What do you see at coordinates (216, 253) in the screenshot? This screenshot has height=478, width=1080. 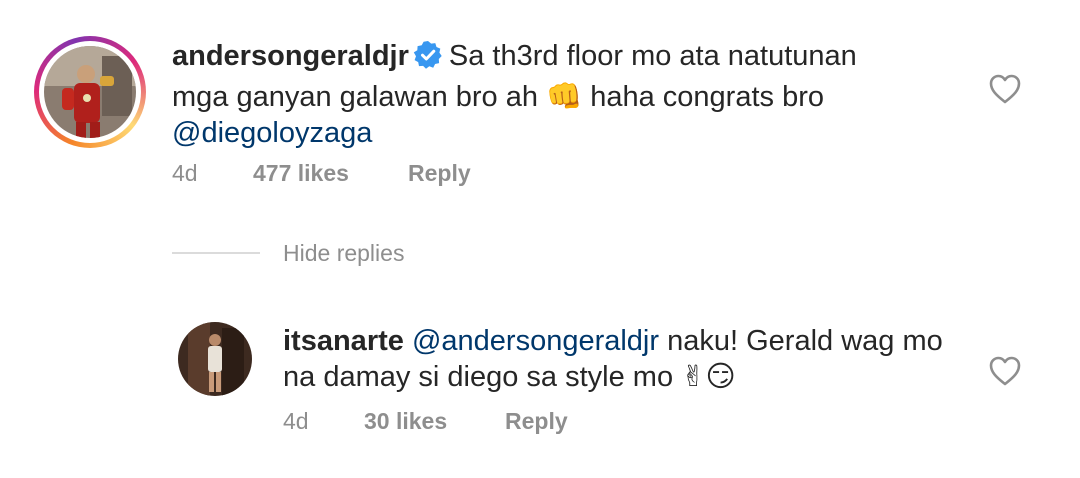 I see `replies-divider` at bounding box center [216, 253].